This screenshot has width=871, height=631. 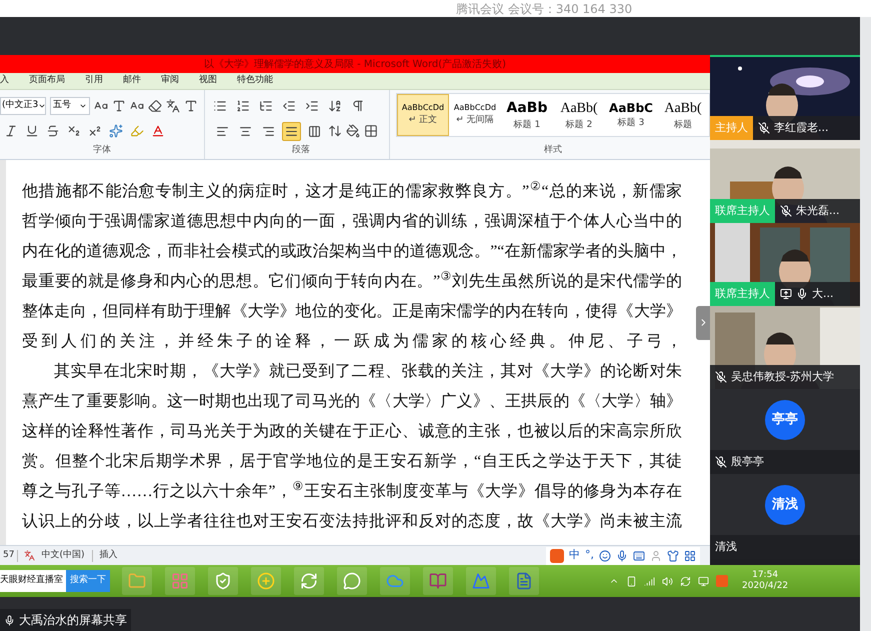 I want to click on input-method-toolbar: 中 °,, so click(x=623, y=555).